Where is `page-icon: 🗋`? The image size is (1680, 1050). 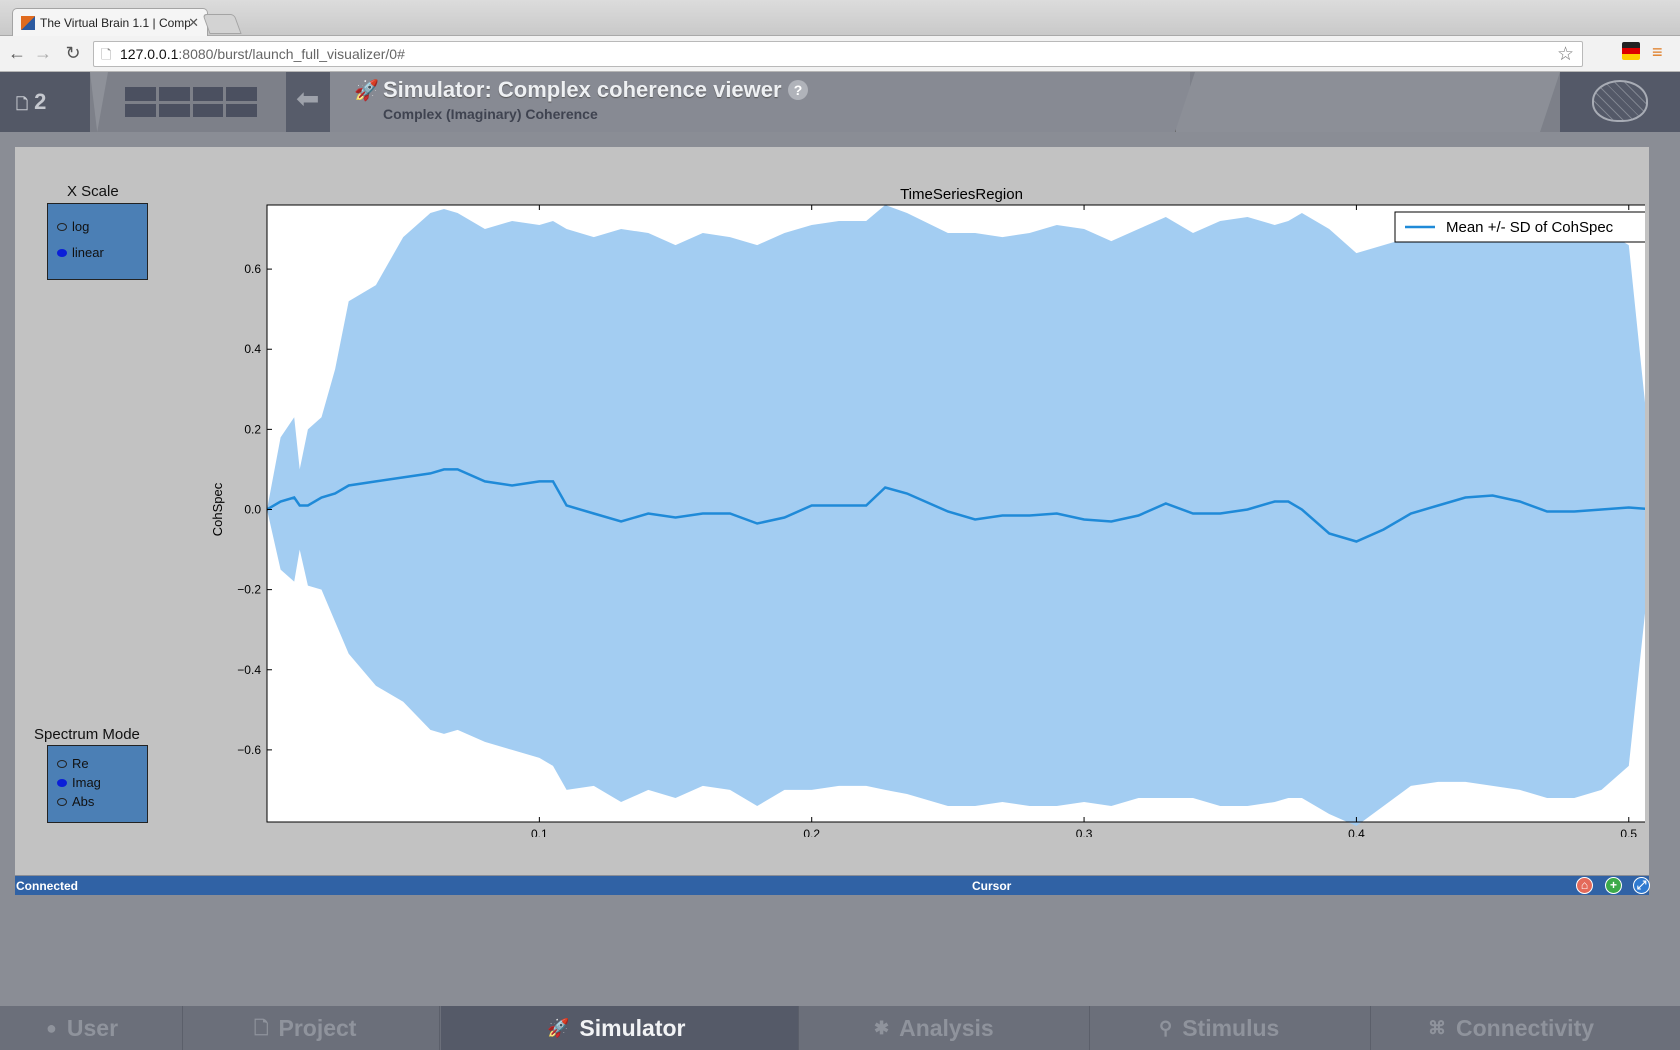
page-icon: 🗋 is located at coordinates (106, 54).